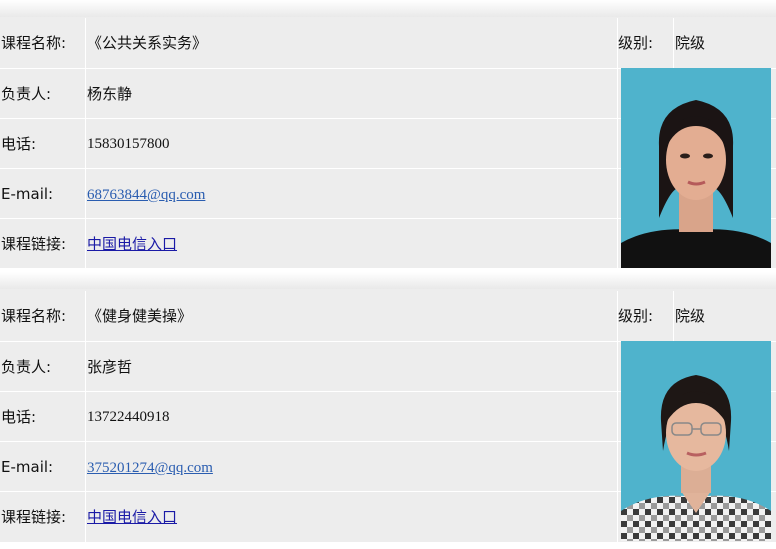 The image size is (776, 549). I want to click on email-cell: 375201274@qq.com, so click(150, 467).